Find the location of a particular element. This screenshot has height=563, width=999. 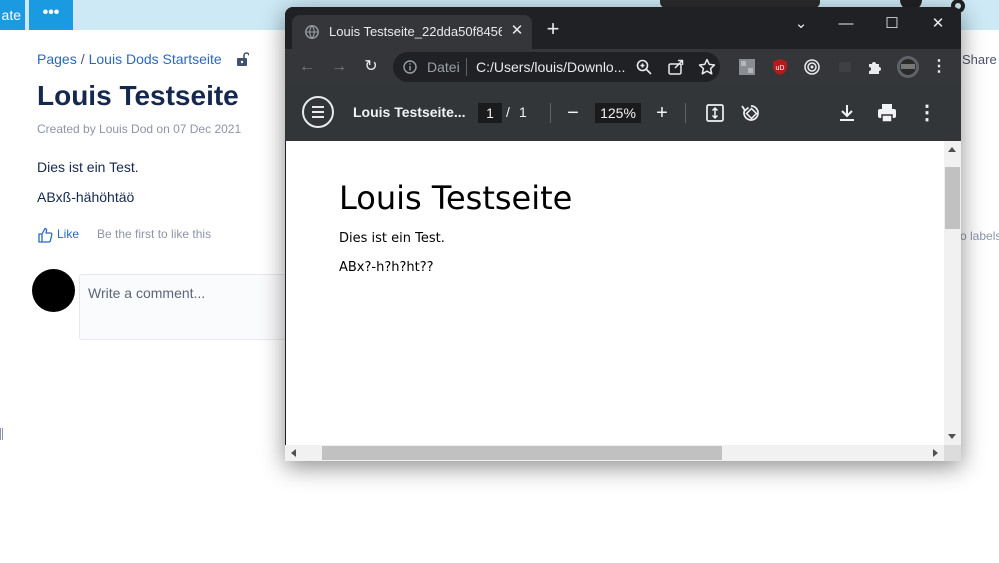

zoom-input: 125% is located at coordinates (618, 113).